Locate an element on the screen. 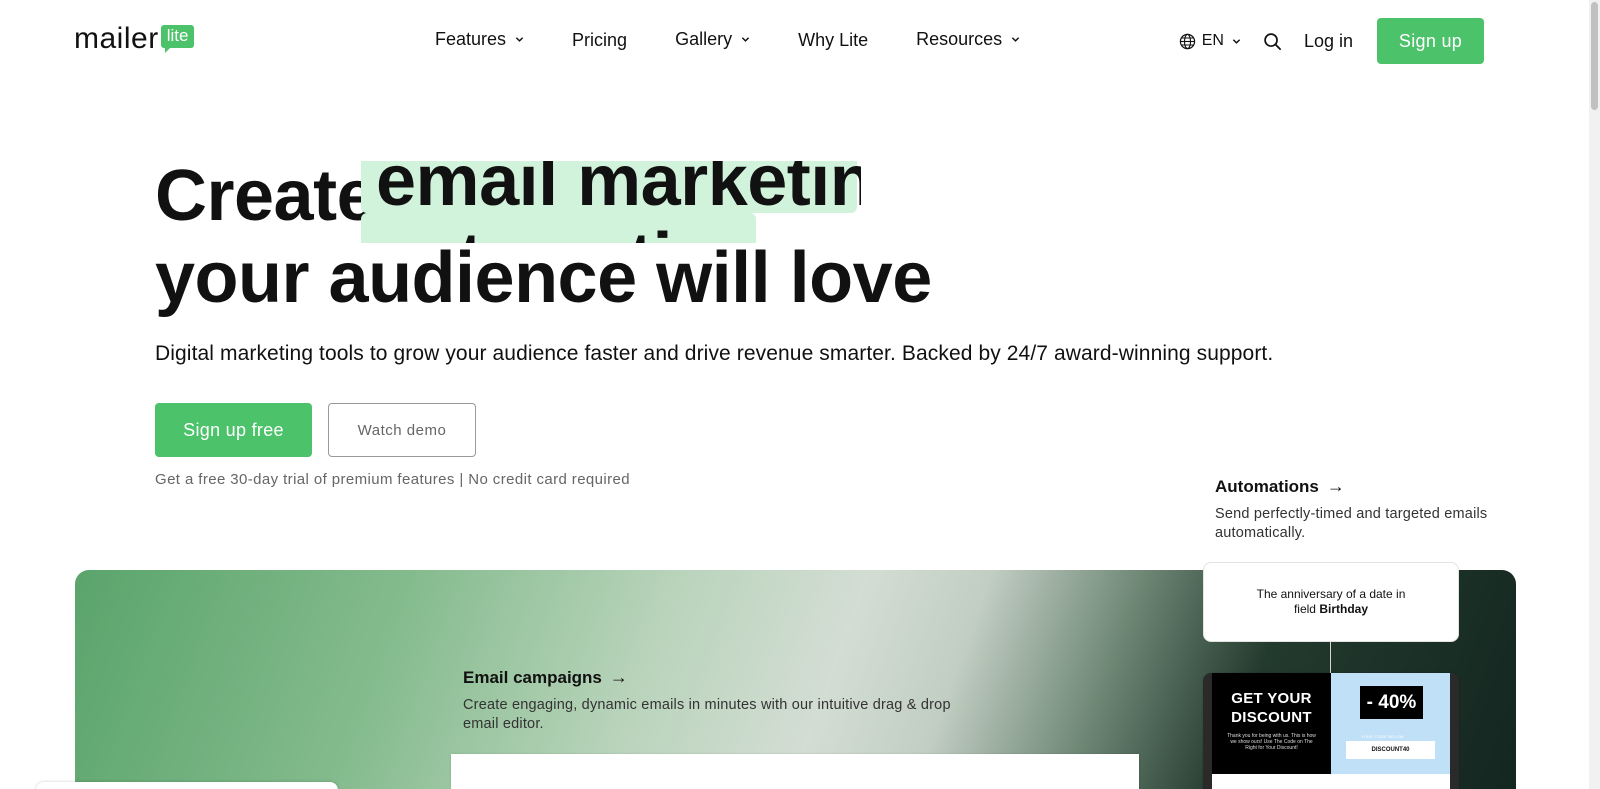  email-campaigns-link: Email campaigns → is located at coordinates (723, 677).